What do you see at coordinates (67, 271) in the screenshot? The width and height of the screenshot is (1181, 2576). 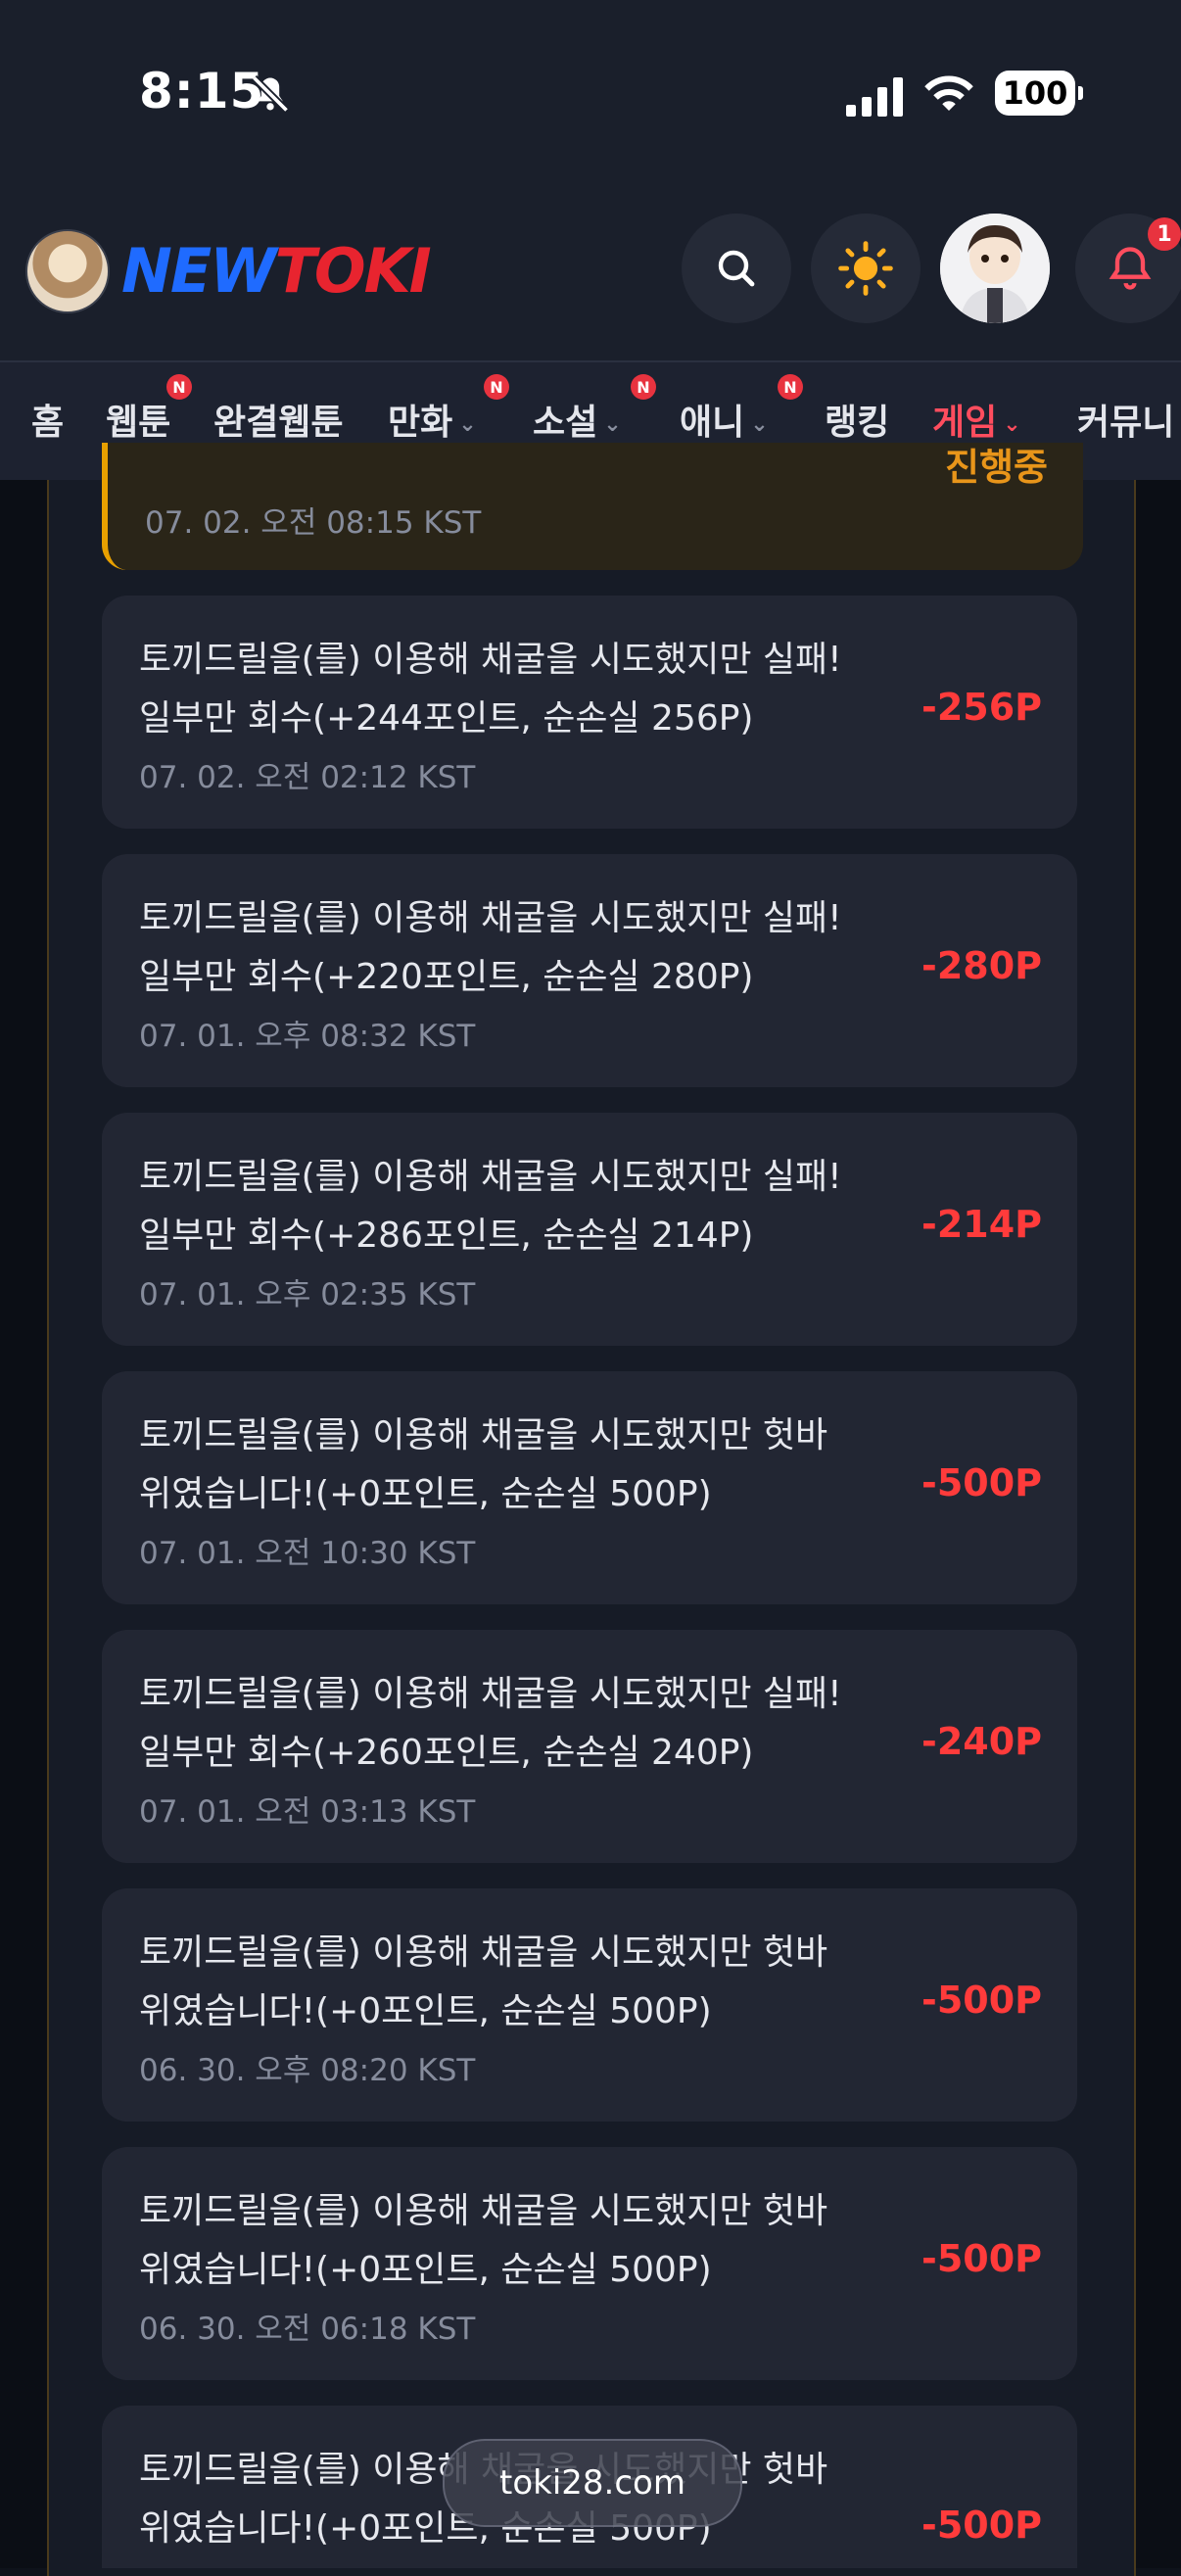 I see `logo-avatar` at bounding box center [67, 271].